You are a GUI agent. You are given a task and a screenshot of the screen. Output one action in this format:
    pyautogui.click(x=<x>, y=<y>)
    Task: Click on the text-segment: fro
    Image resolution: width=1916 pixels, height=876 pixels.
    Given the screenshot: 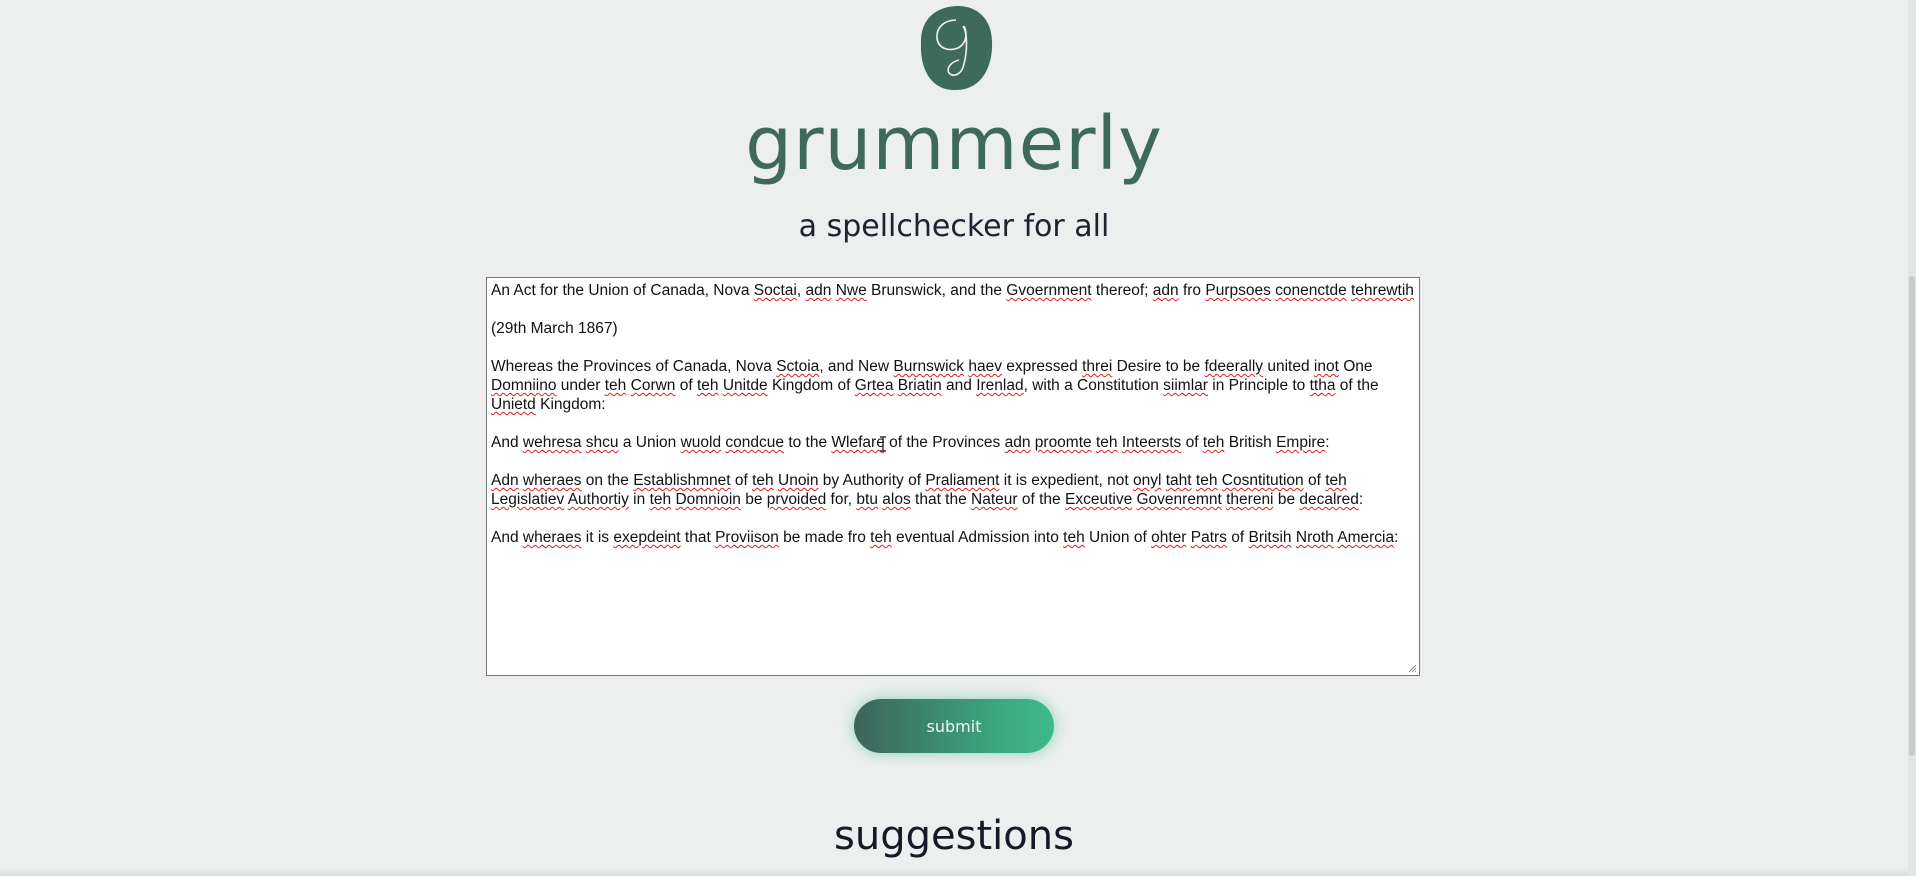 What is the action you would take?
    pyautogui.click(x=1192, y=290)
    